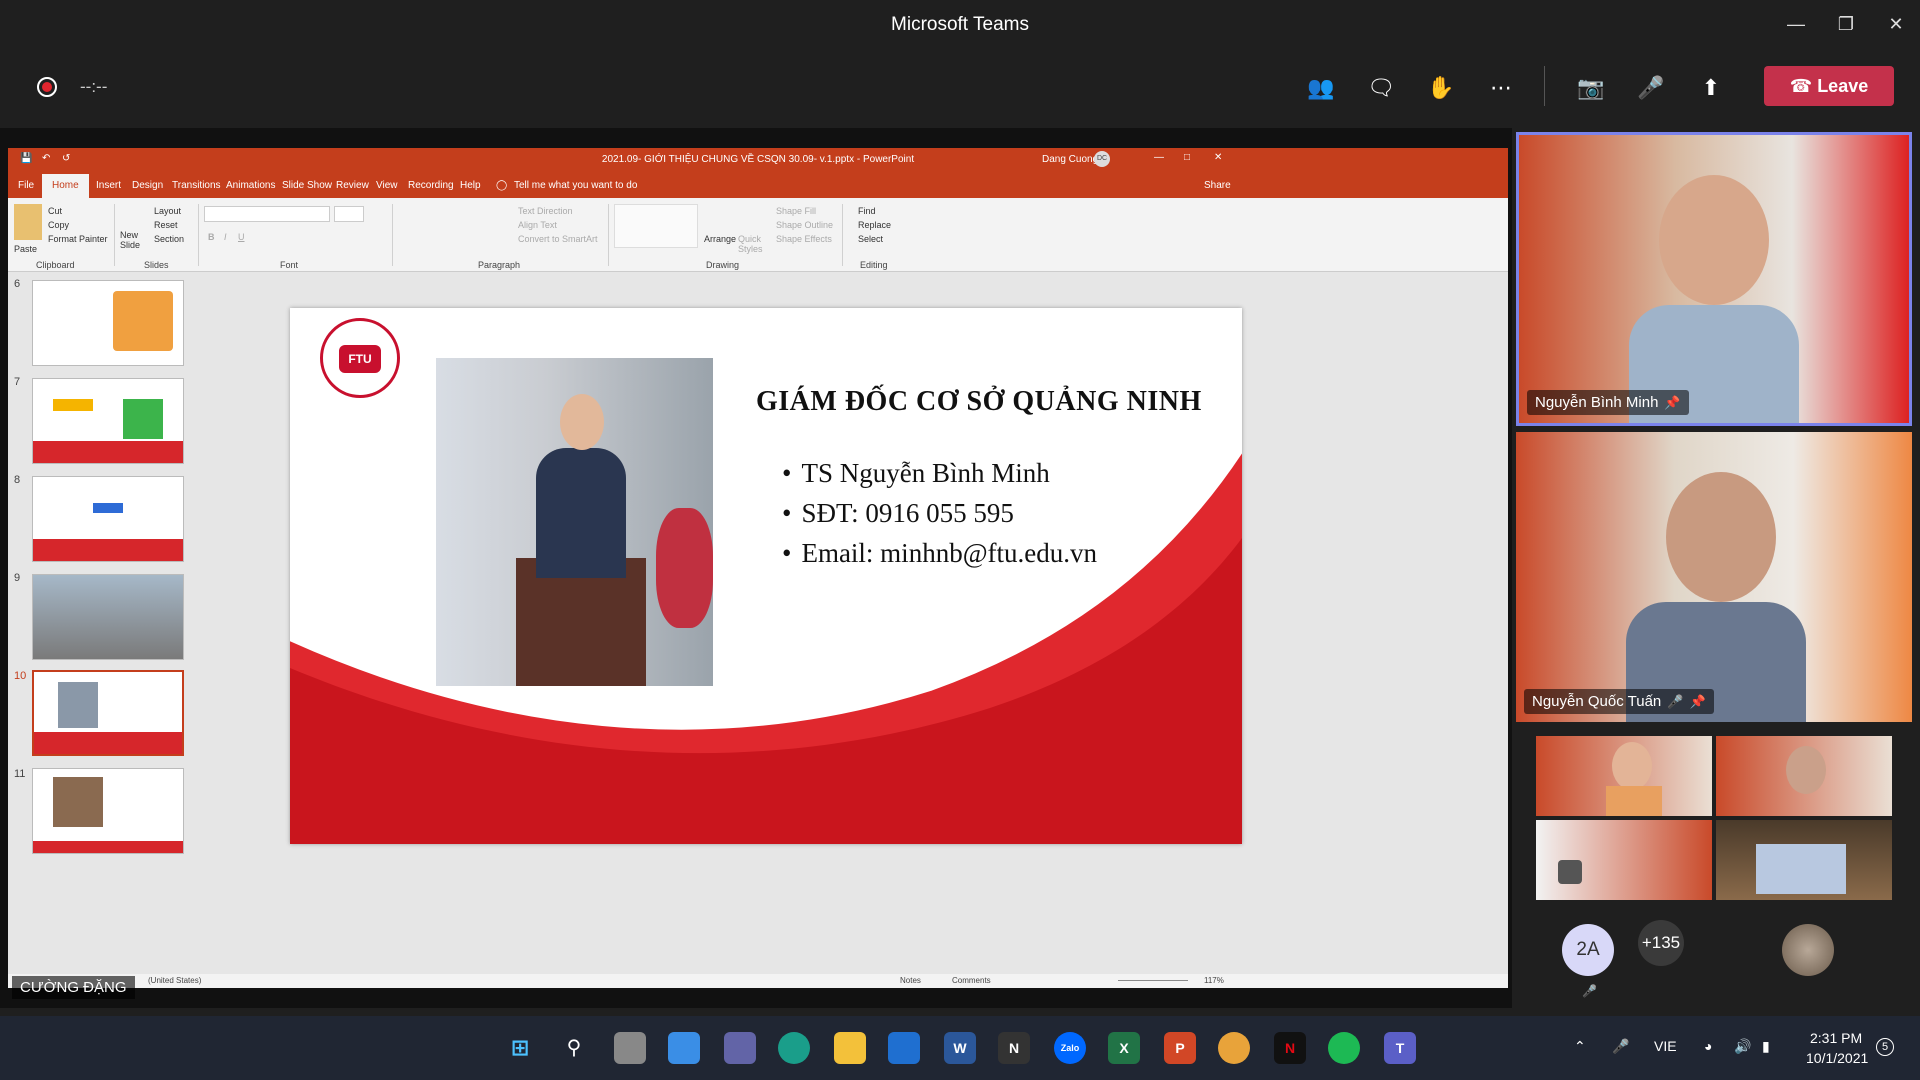 The image size is (1920, 1080). Describe the element at coordinates (1580, 1046) in the screenshot. I see `tray-overflow-icon: ⌃` at that location.